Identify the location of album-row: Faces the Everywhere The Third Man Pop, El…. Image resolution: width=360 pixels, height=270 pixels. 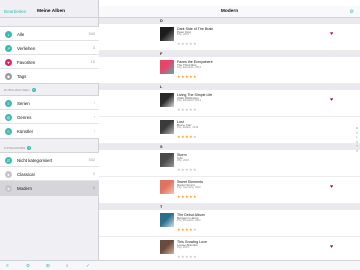
(229, 70).